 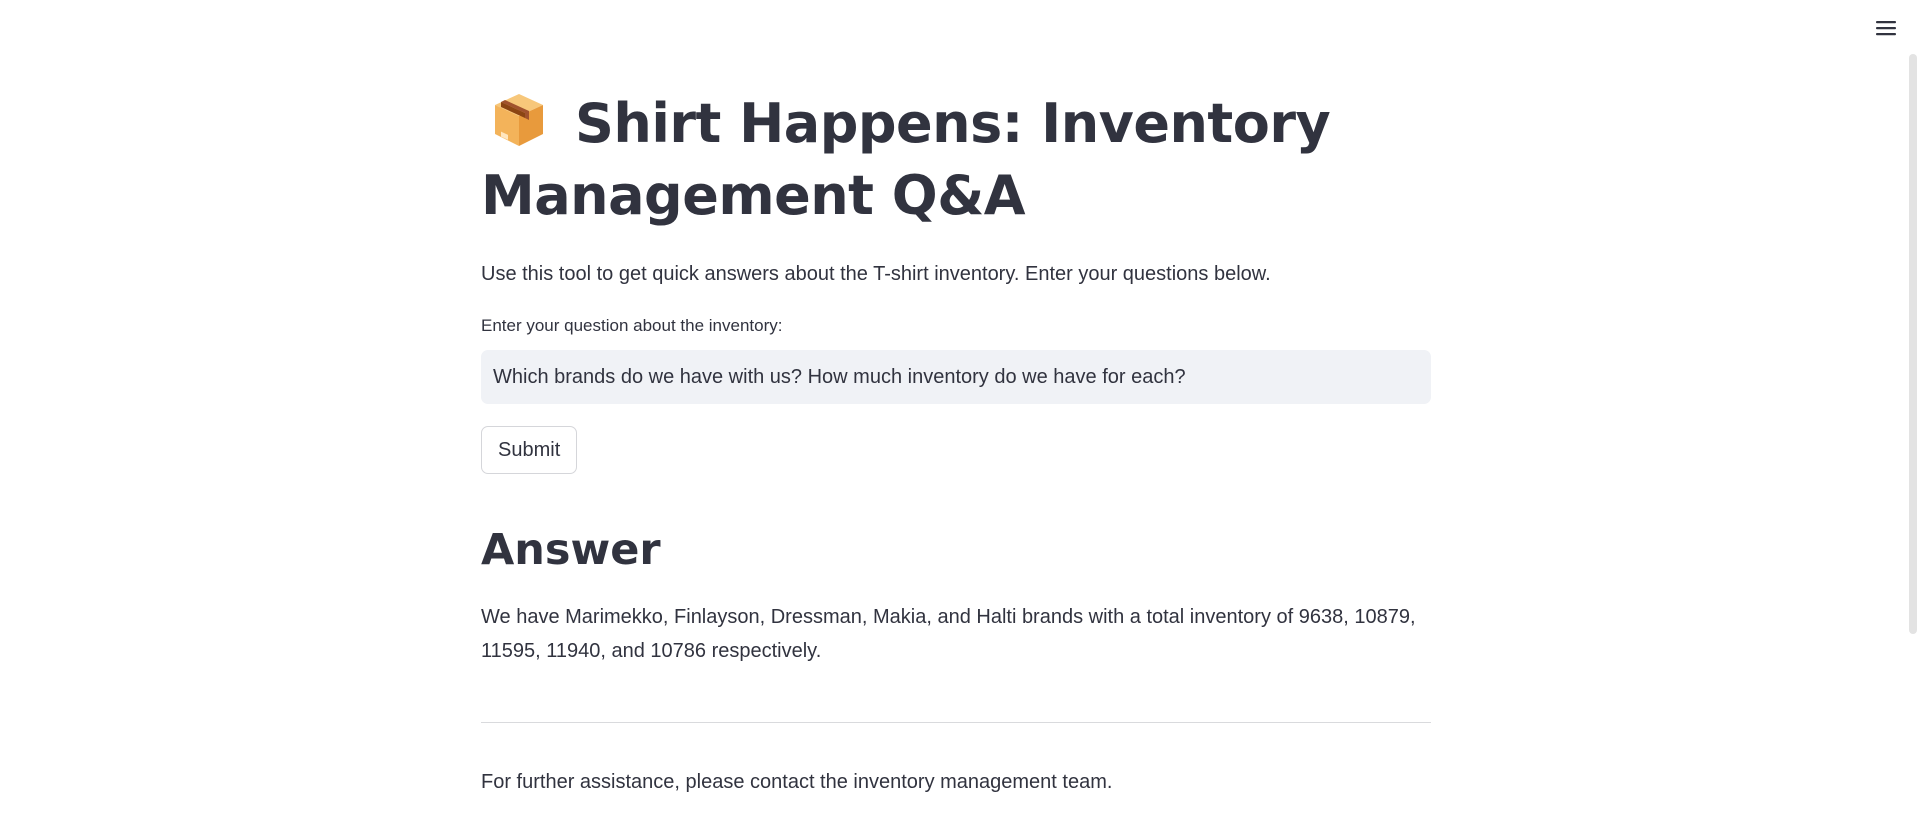 I want to click on page-title: Shirt Happens: Inventory Management Q&A, so click(x=906, y=158).